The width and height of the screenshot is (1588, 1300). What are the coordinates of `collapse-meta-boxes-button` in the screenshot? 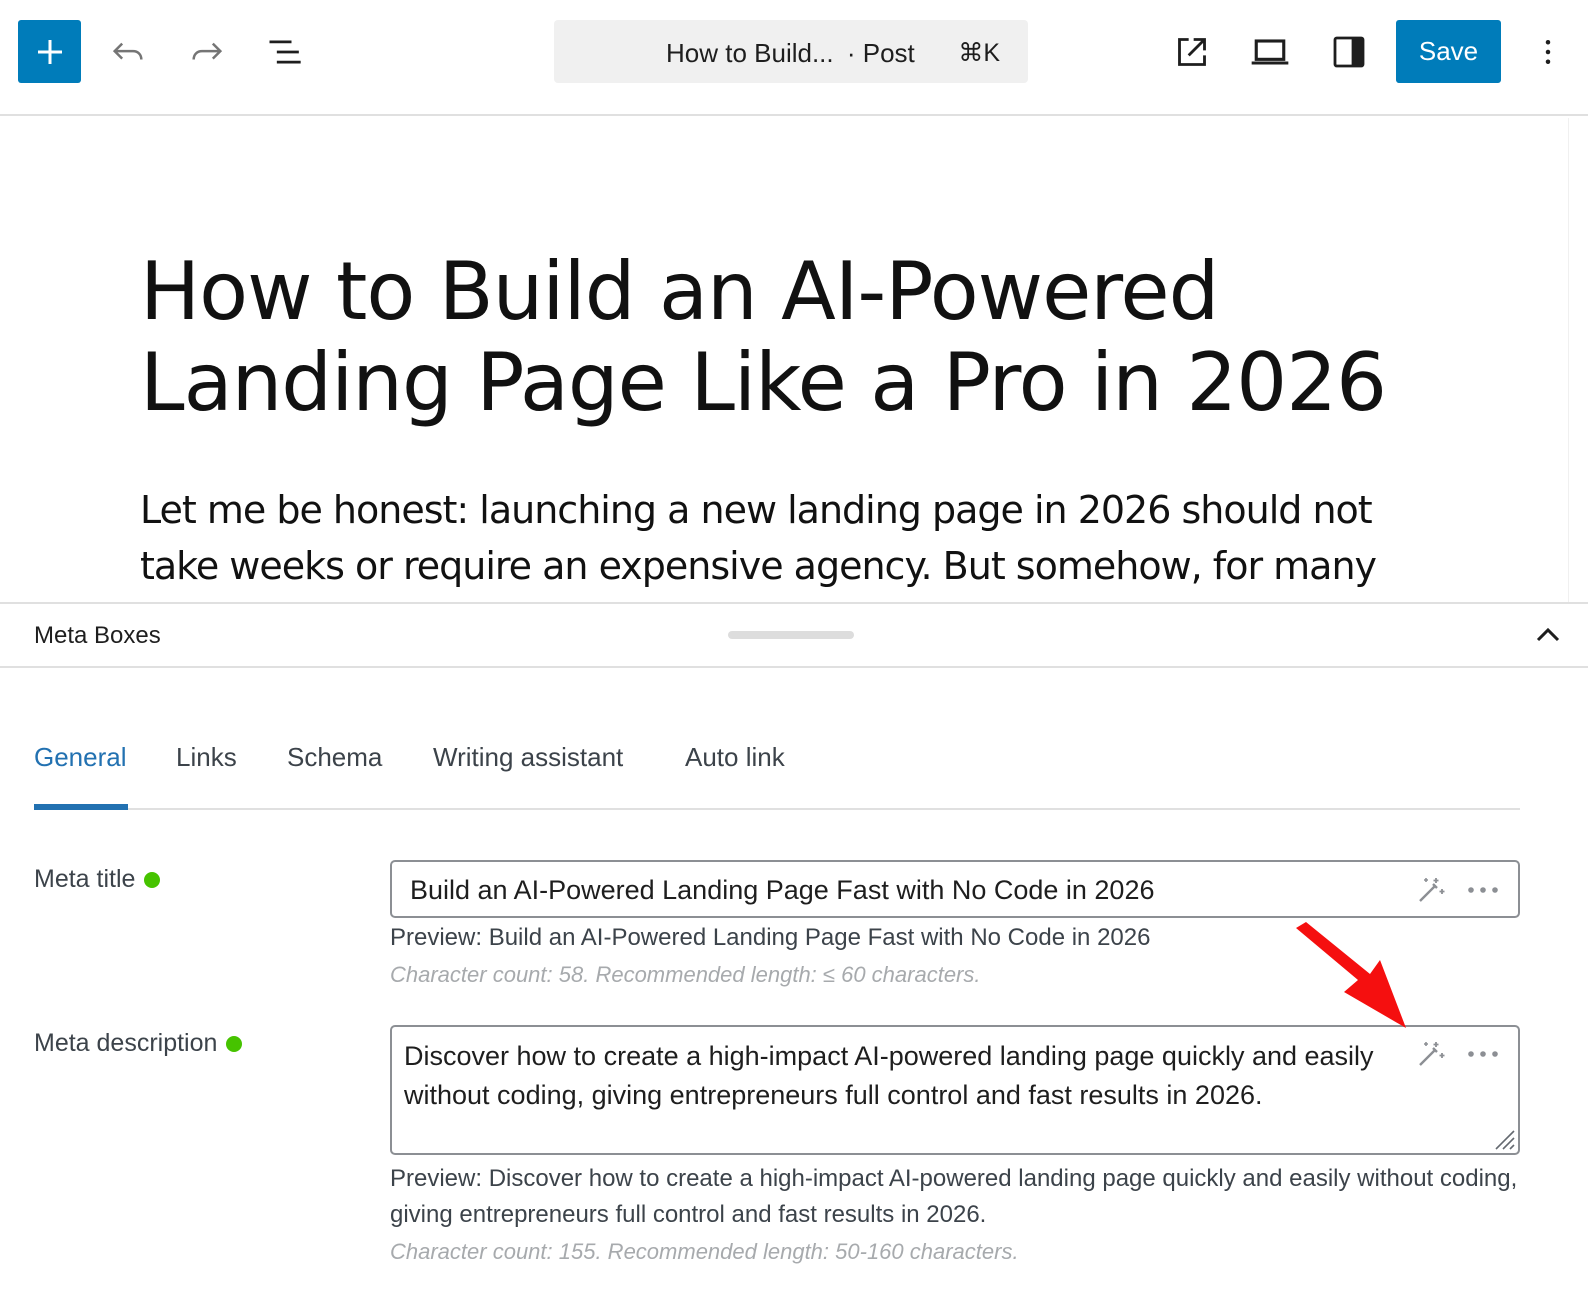 It's located at (1548, 636).